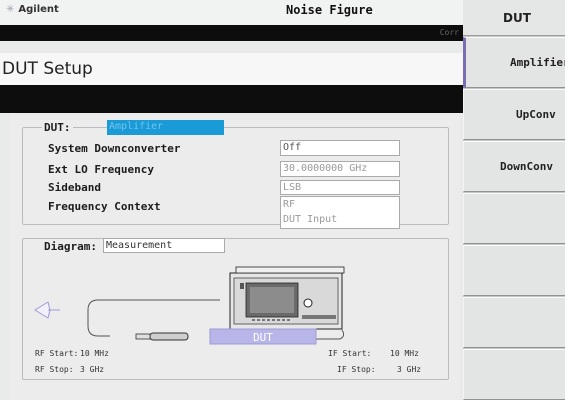  Describe the element at coordinates (57, 353) in the screenshot. I see `rf-start-label: RF Start:` at that location.